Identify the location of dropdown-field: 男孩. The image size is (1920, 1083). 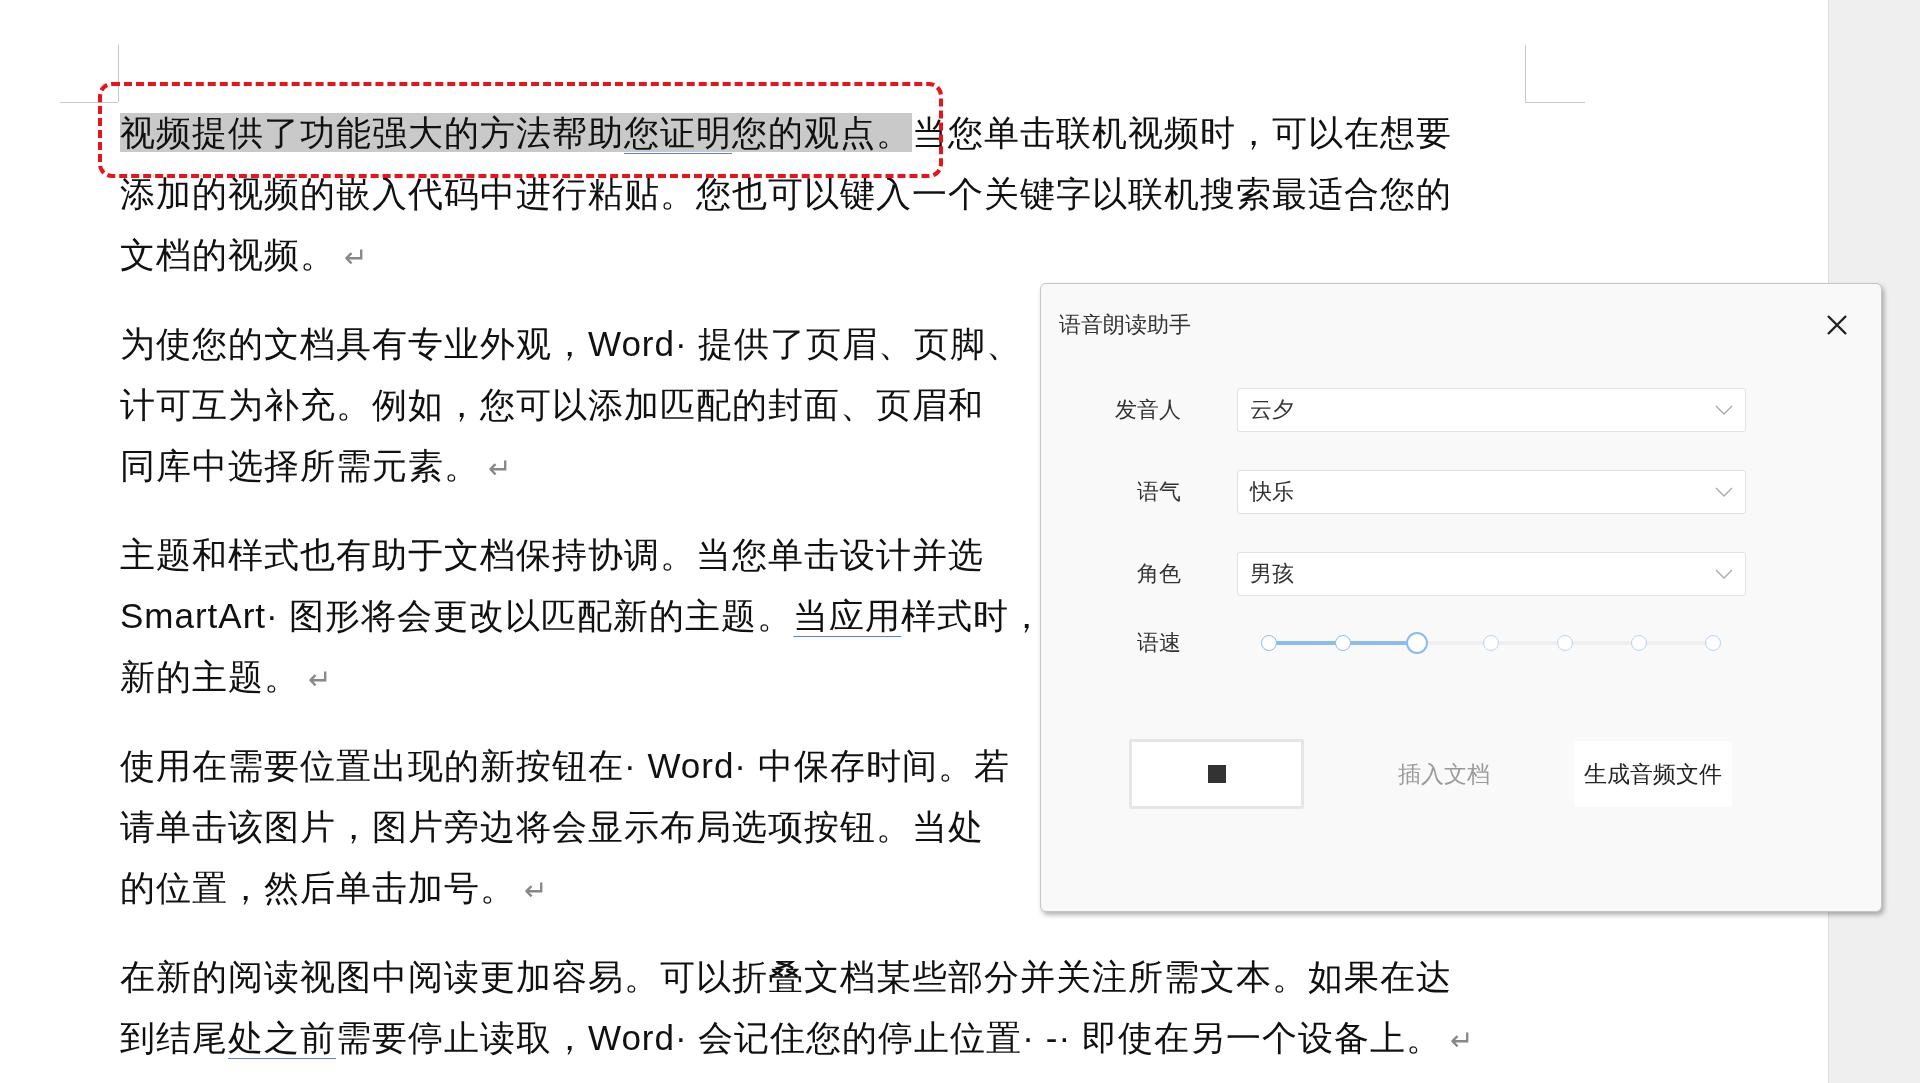
(1491, 574).